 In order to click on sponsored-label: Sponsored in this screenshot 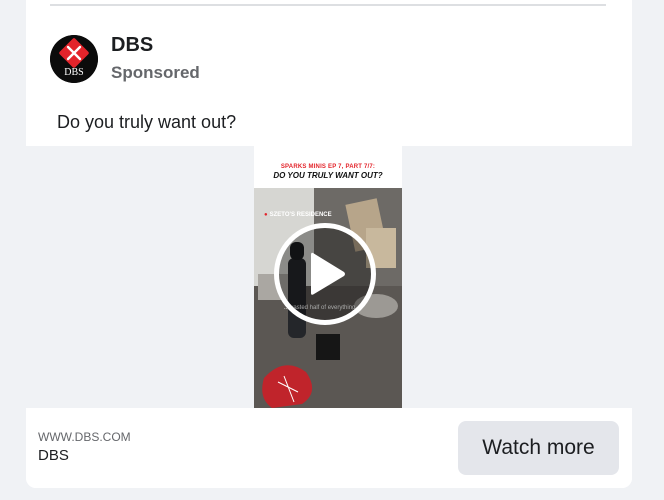, I will do `click(155, 73)`.